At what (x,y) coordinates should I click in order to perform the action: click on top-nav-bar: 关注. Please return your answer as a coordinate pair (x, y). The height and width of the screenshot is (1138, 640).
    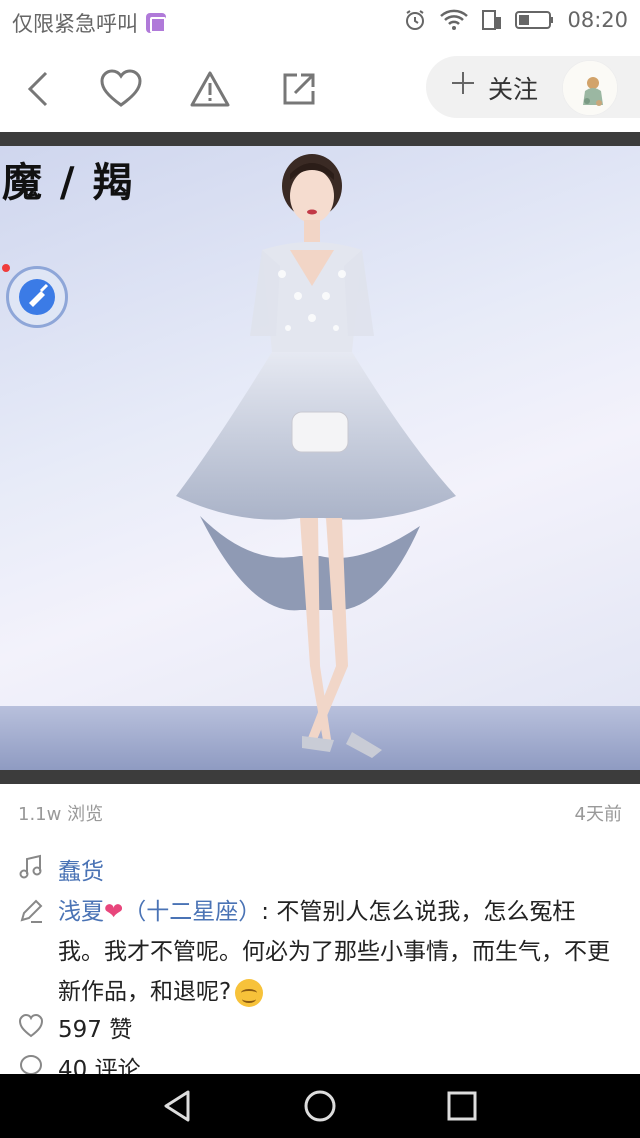
    Looking at the image, I should click on (320, 88).